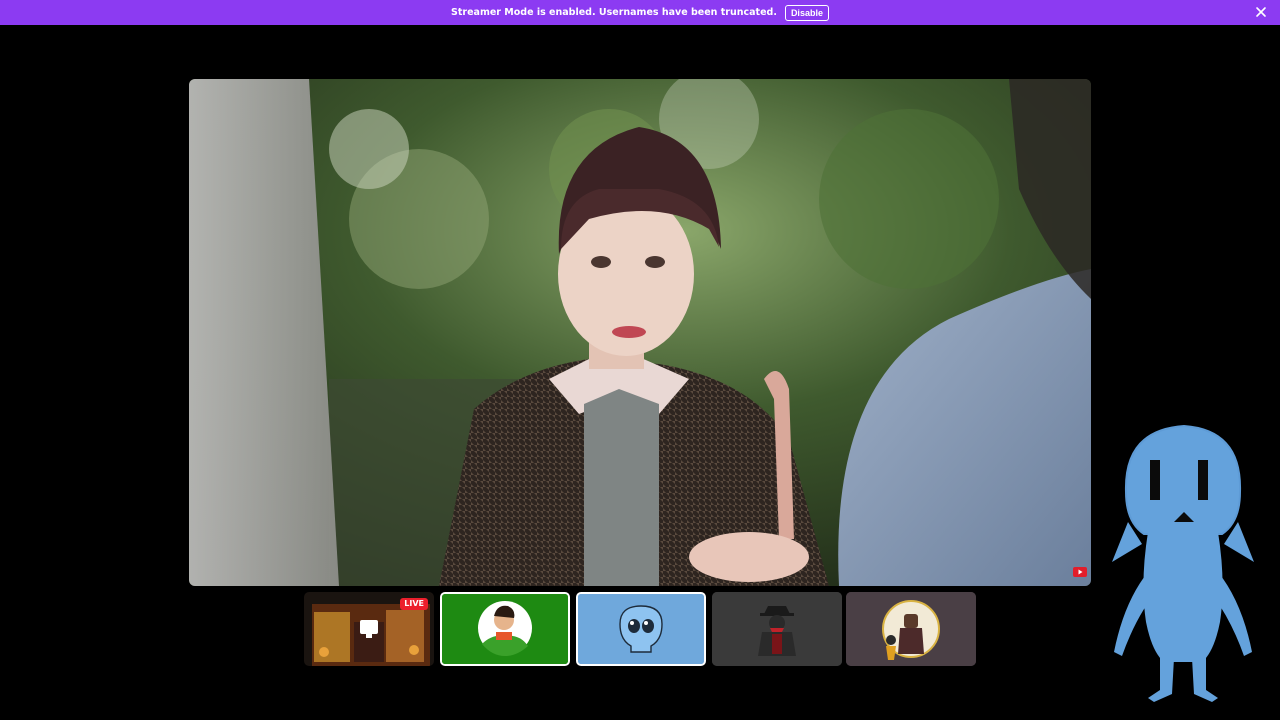 The width and height of the screenshot is (1280, 720). I want to click on blue-alien-mascot-icon, so click(1183, 565).